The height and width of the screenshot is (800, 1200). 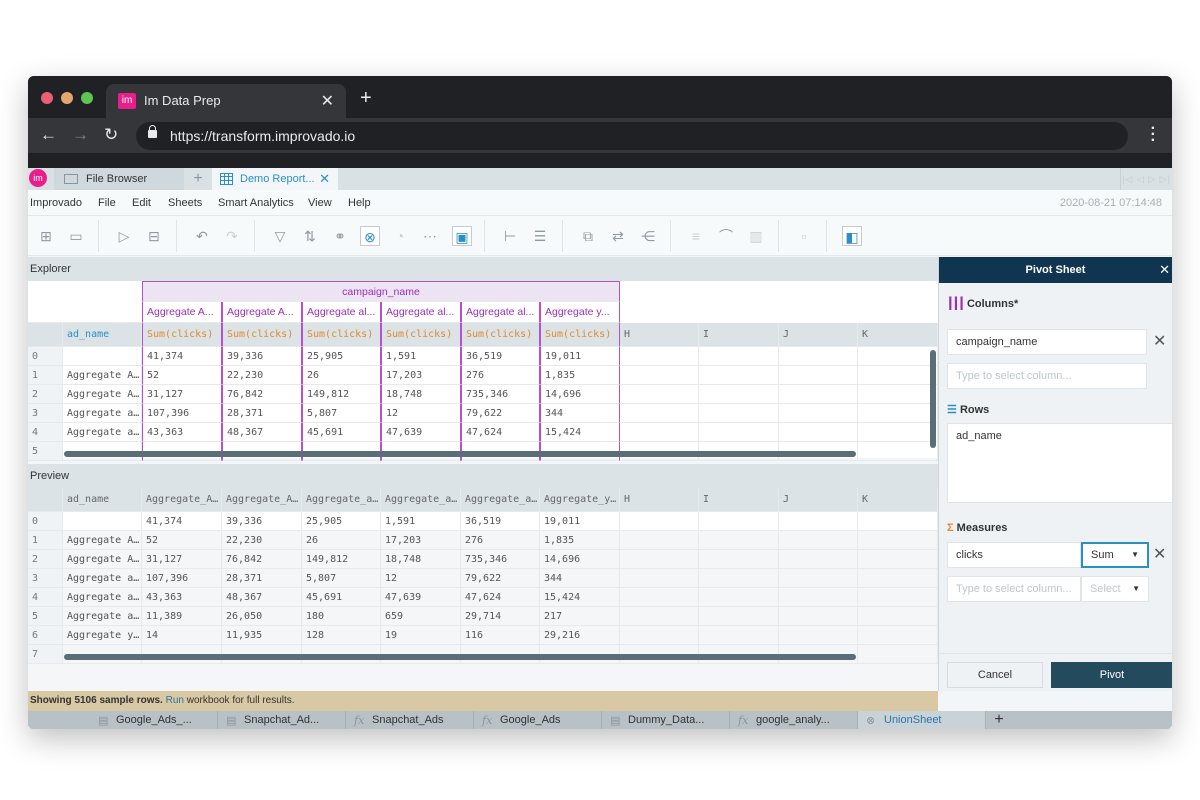 I want to click on data-cell: 26, so click(x=341, y=540).